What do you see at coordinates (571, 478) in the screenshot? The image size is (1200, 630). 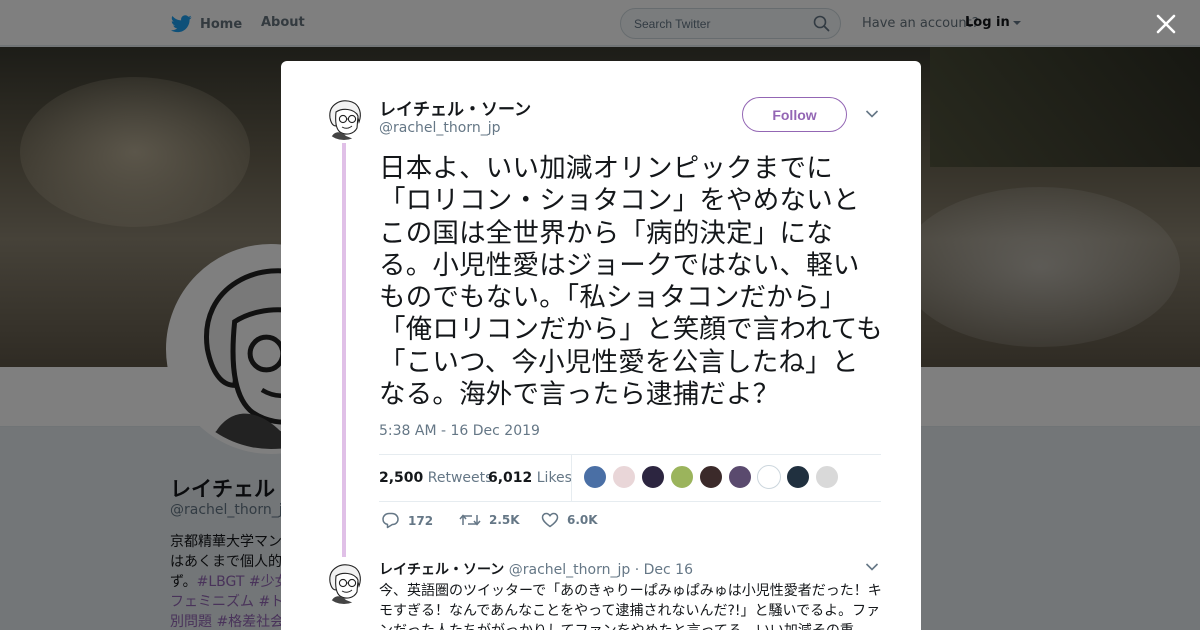 I see `stats-divider` at bounding box center [571, 478].